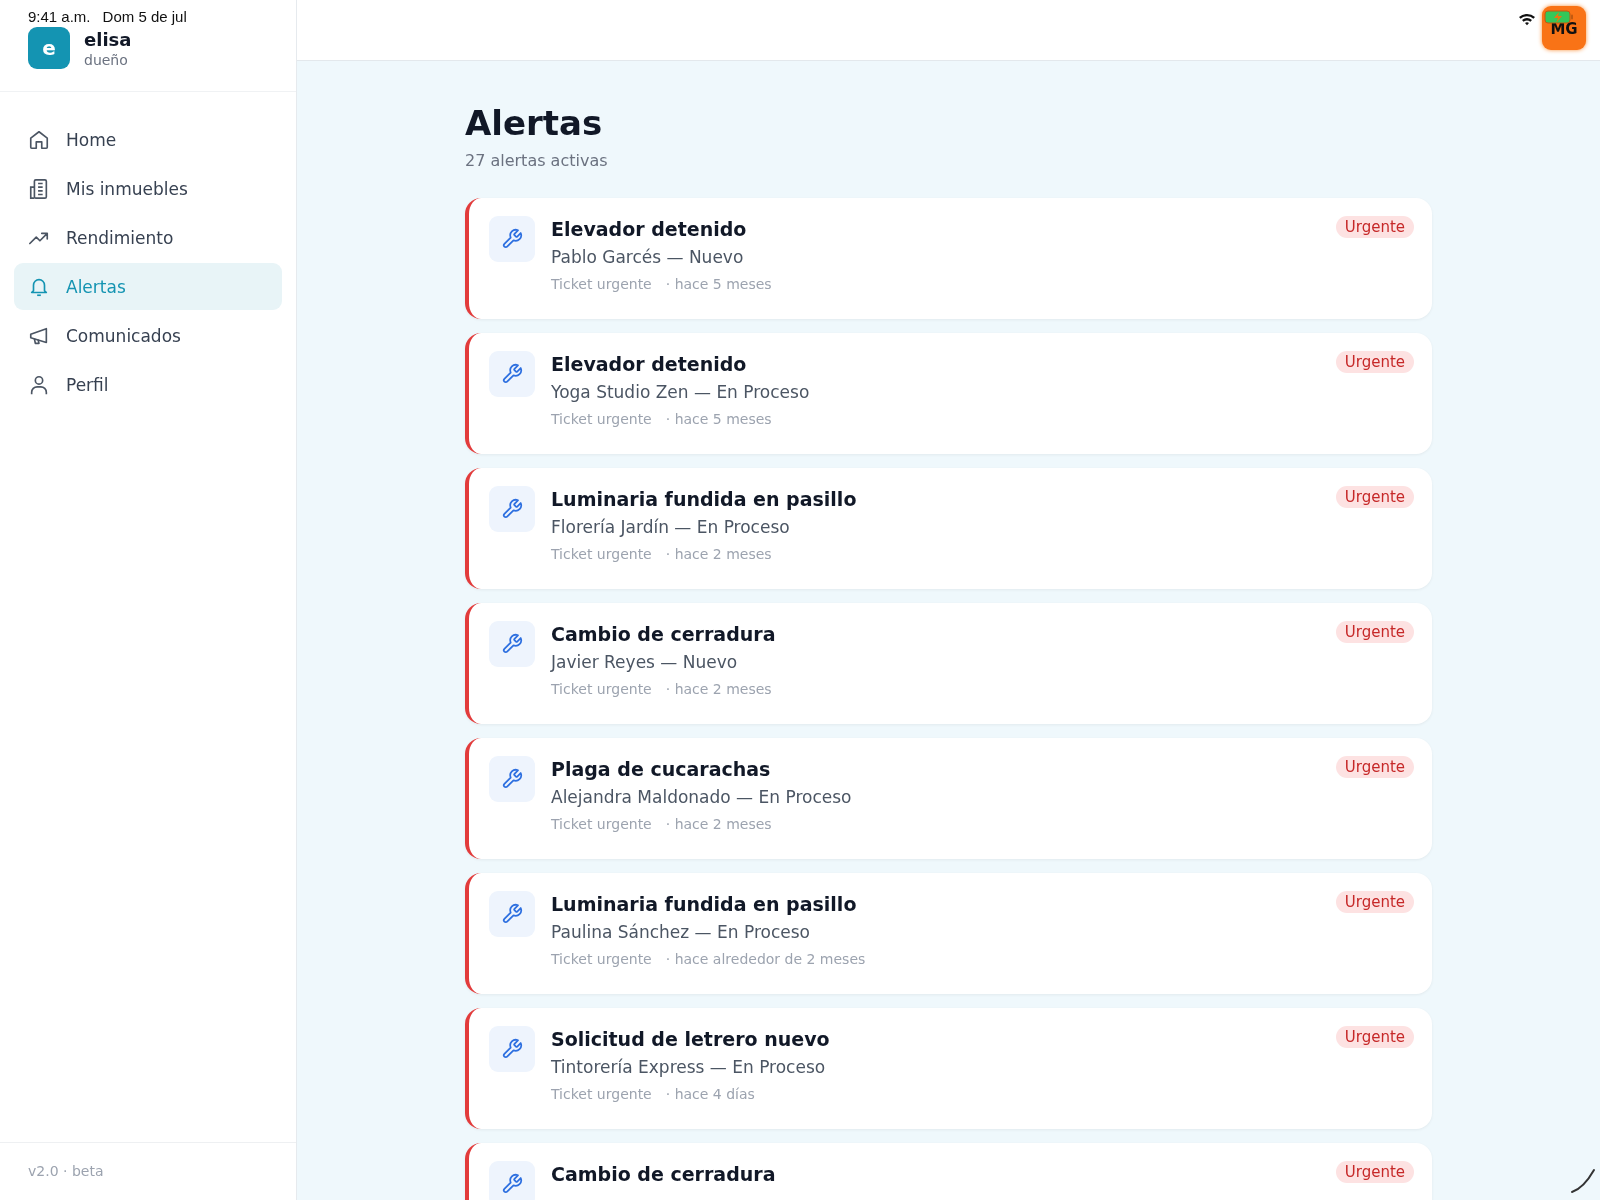 Image resolution: width=1600 pixels, height=1200 pixels. I want to click on user-role: dueño, so click(106, 59).